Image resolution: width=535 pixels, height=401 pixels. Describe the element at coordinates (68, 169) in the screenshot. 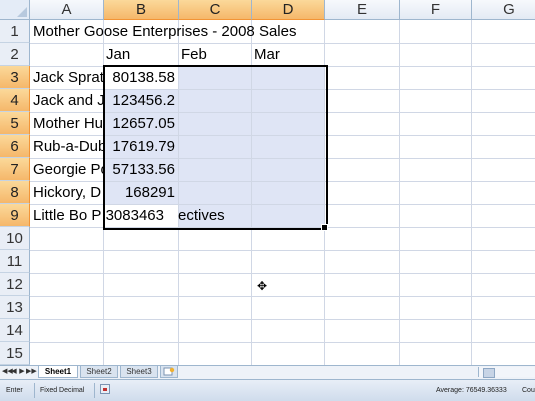

I see `cell-a7: Georgie Po` at that location.